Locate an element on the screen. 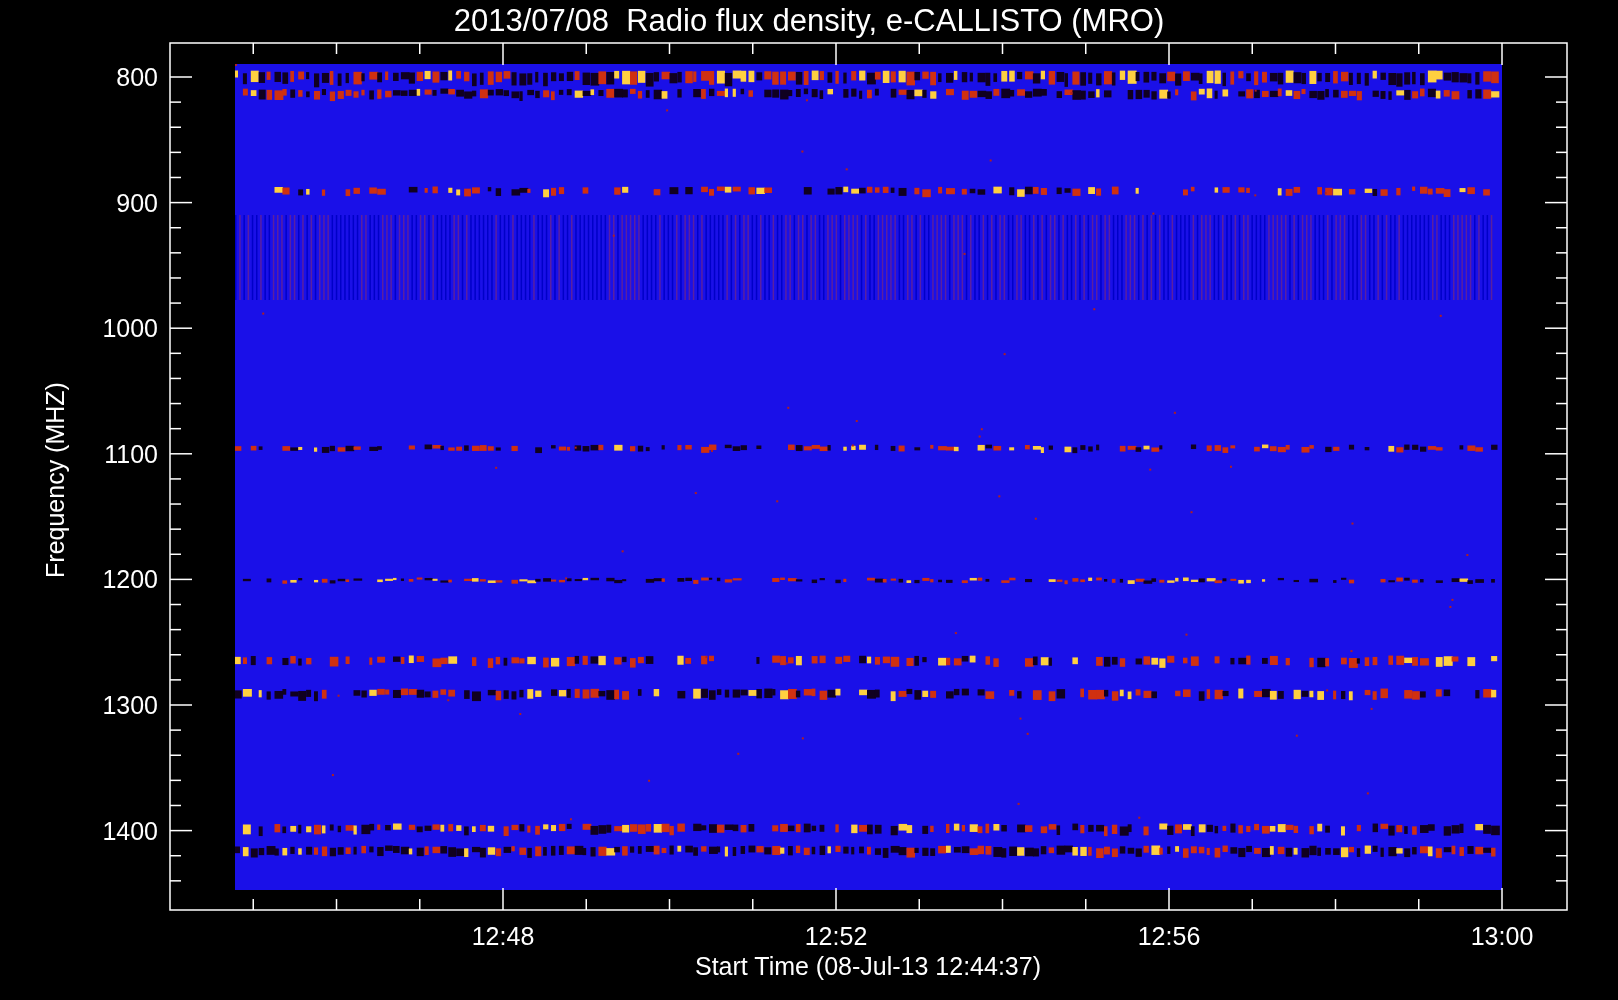 This screenshot has width=1618, height=1000. y-tick-label: 800 is located at coordinates (137, 77).